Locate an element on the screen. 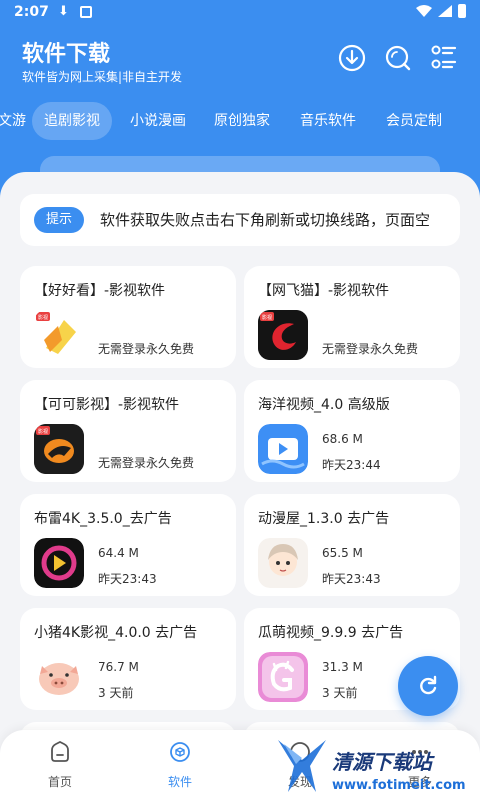 The width and height of the screenshot is (480, 800). app-card-title: 动漫屋_1.3.0 去广告 is located at coordinates (324, 519).